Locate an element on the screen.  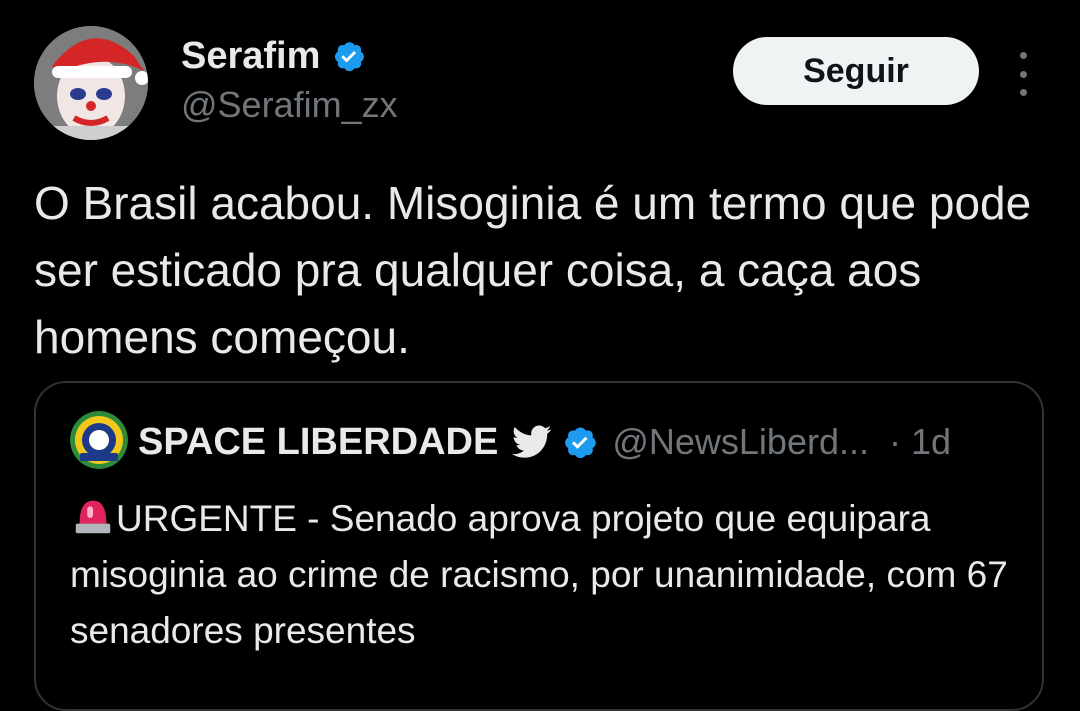
quoted-header: SPACE LIBERDADE @NewsLiberd... · 1d is located at coordinates (544, 442).